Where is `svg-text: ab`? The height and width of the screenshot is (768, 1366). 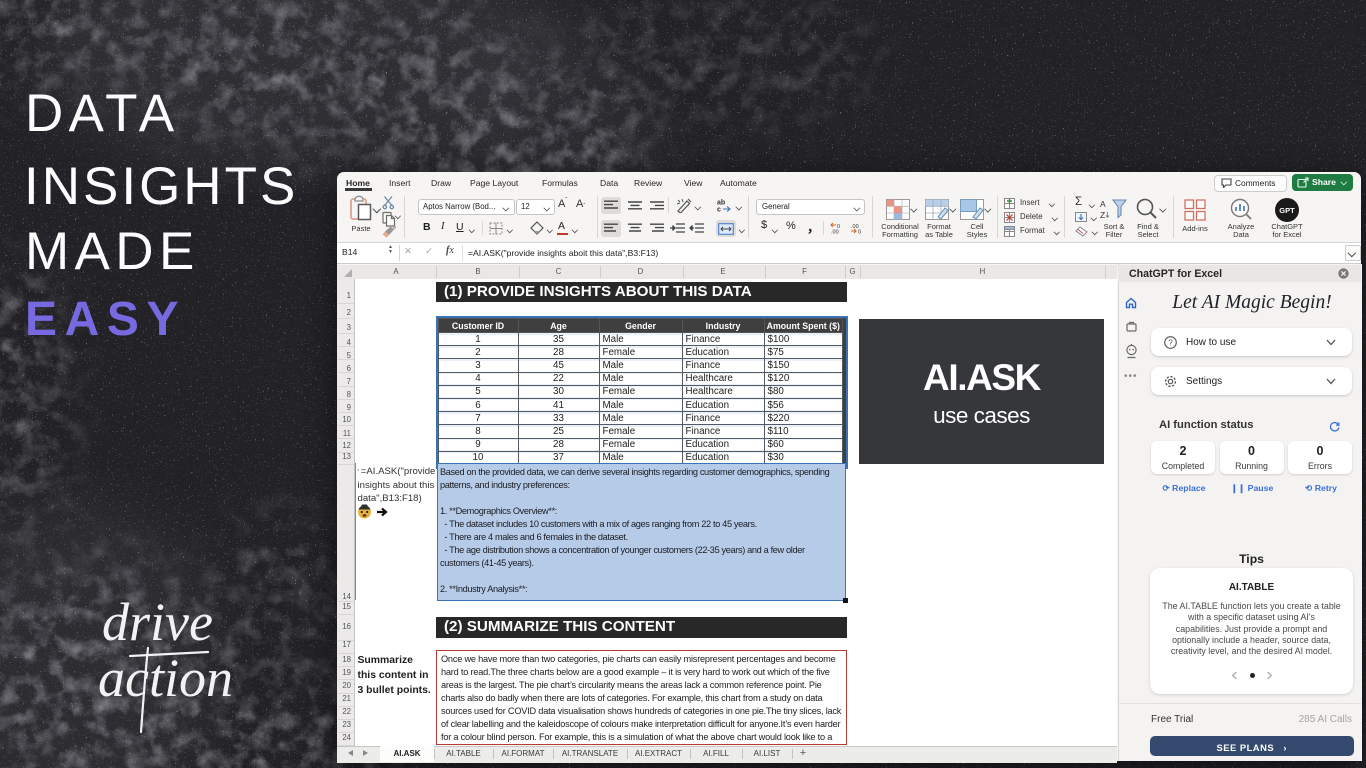
svg-text: ab is located at coordinates (721, 203).